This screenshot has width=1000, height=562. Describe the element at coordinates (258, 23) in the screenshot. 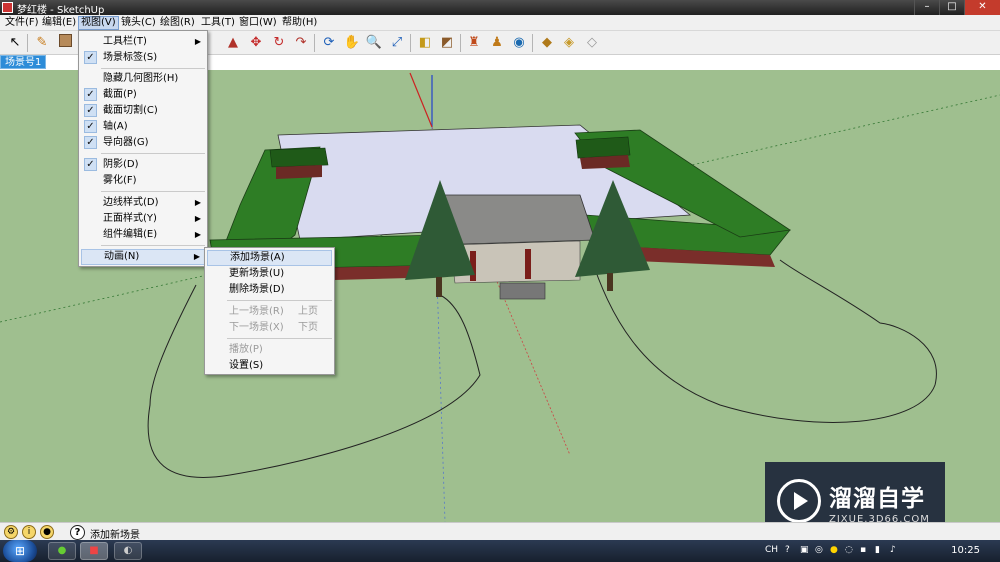

I see `menu-window: 窗口(W)` at that location.